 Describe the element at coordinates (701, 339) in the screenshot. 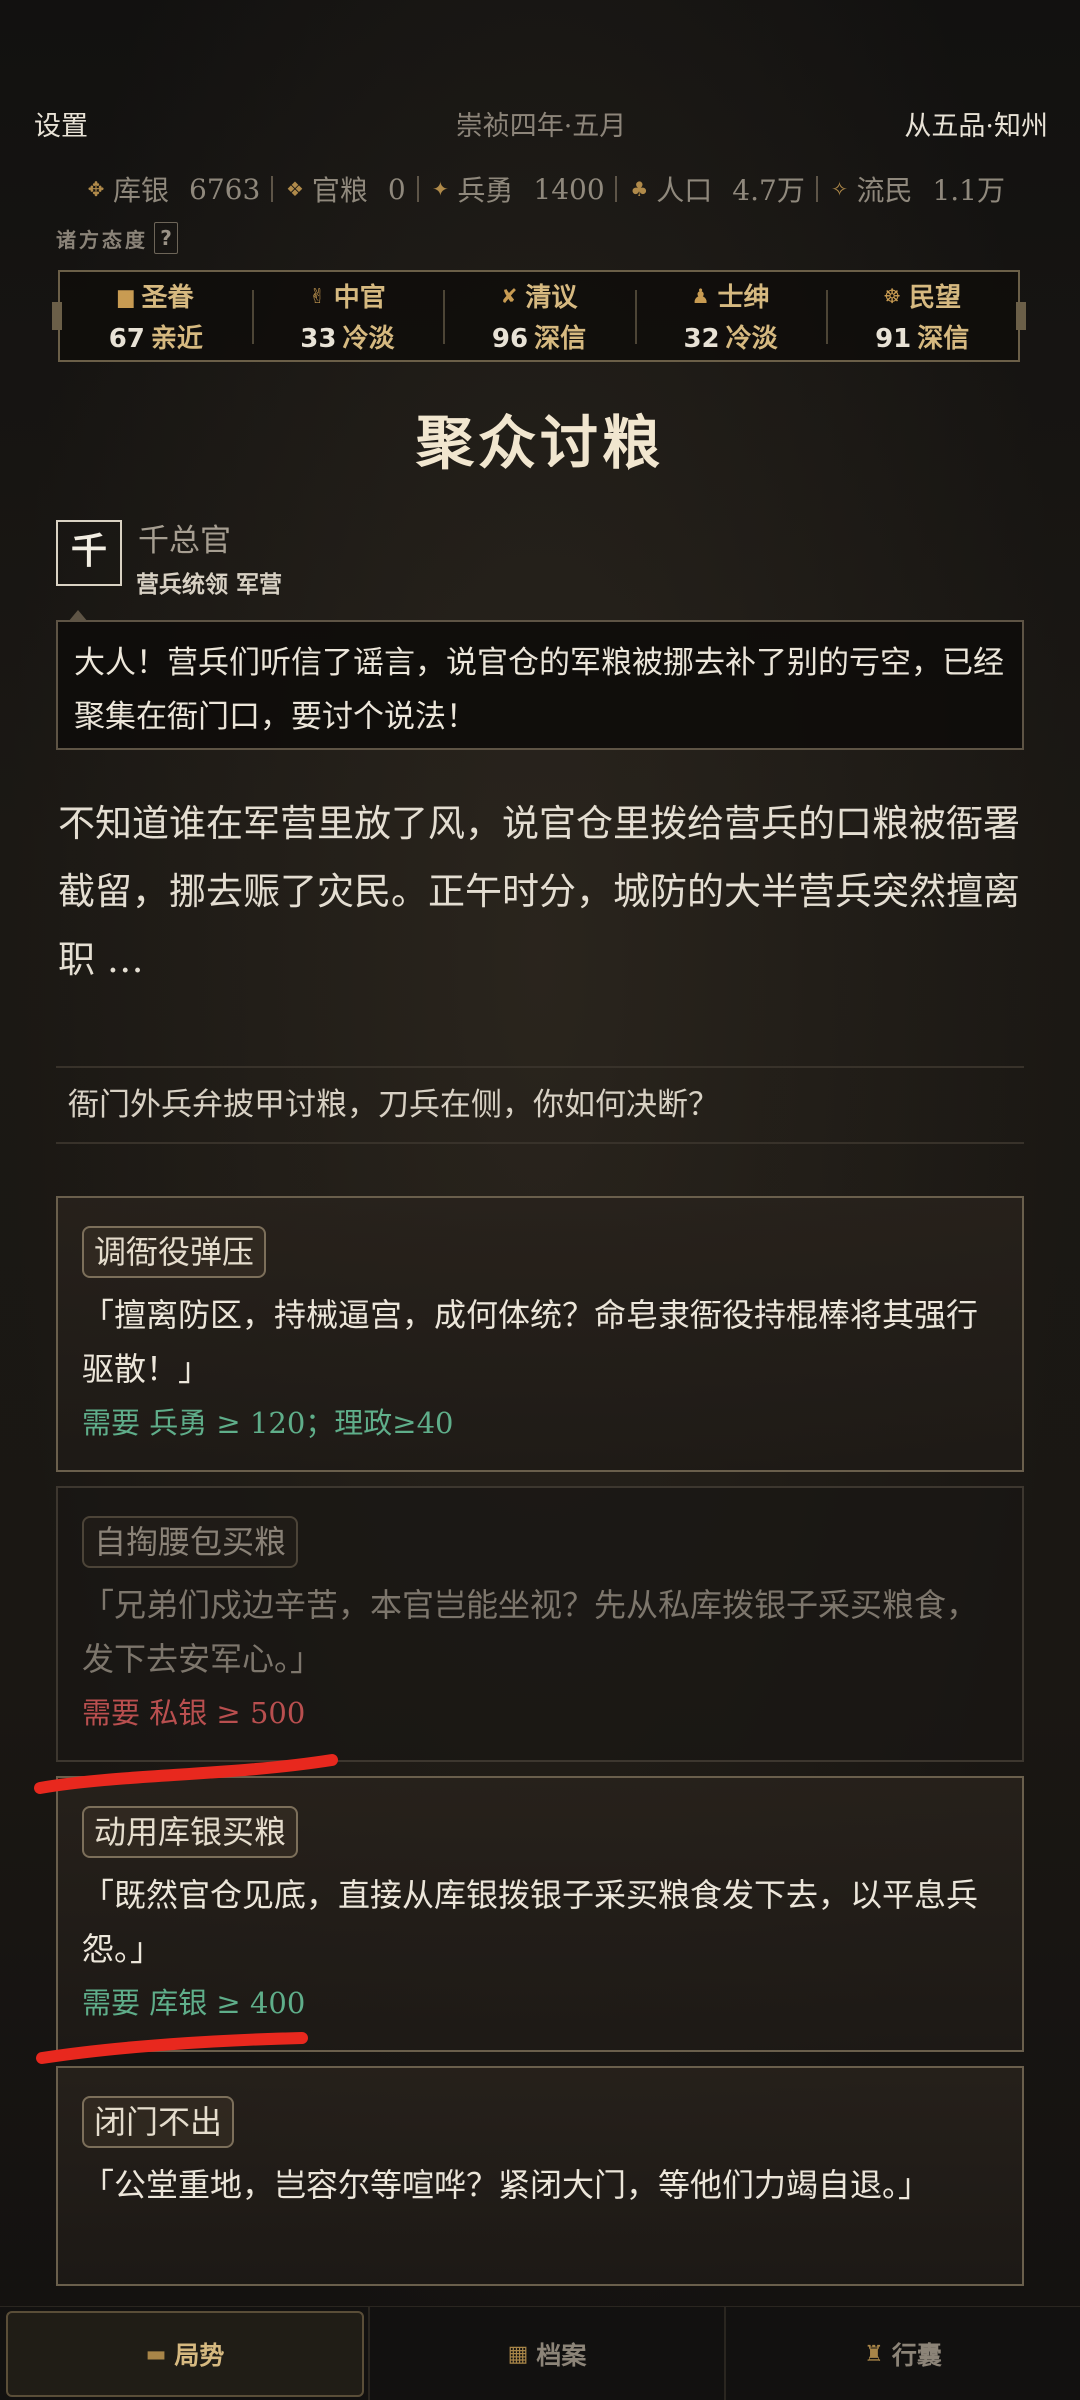

I see `faction-value: 32` at that location.